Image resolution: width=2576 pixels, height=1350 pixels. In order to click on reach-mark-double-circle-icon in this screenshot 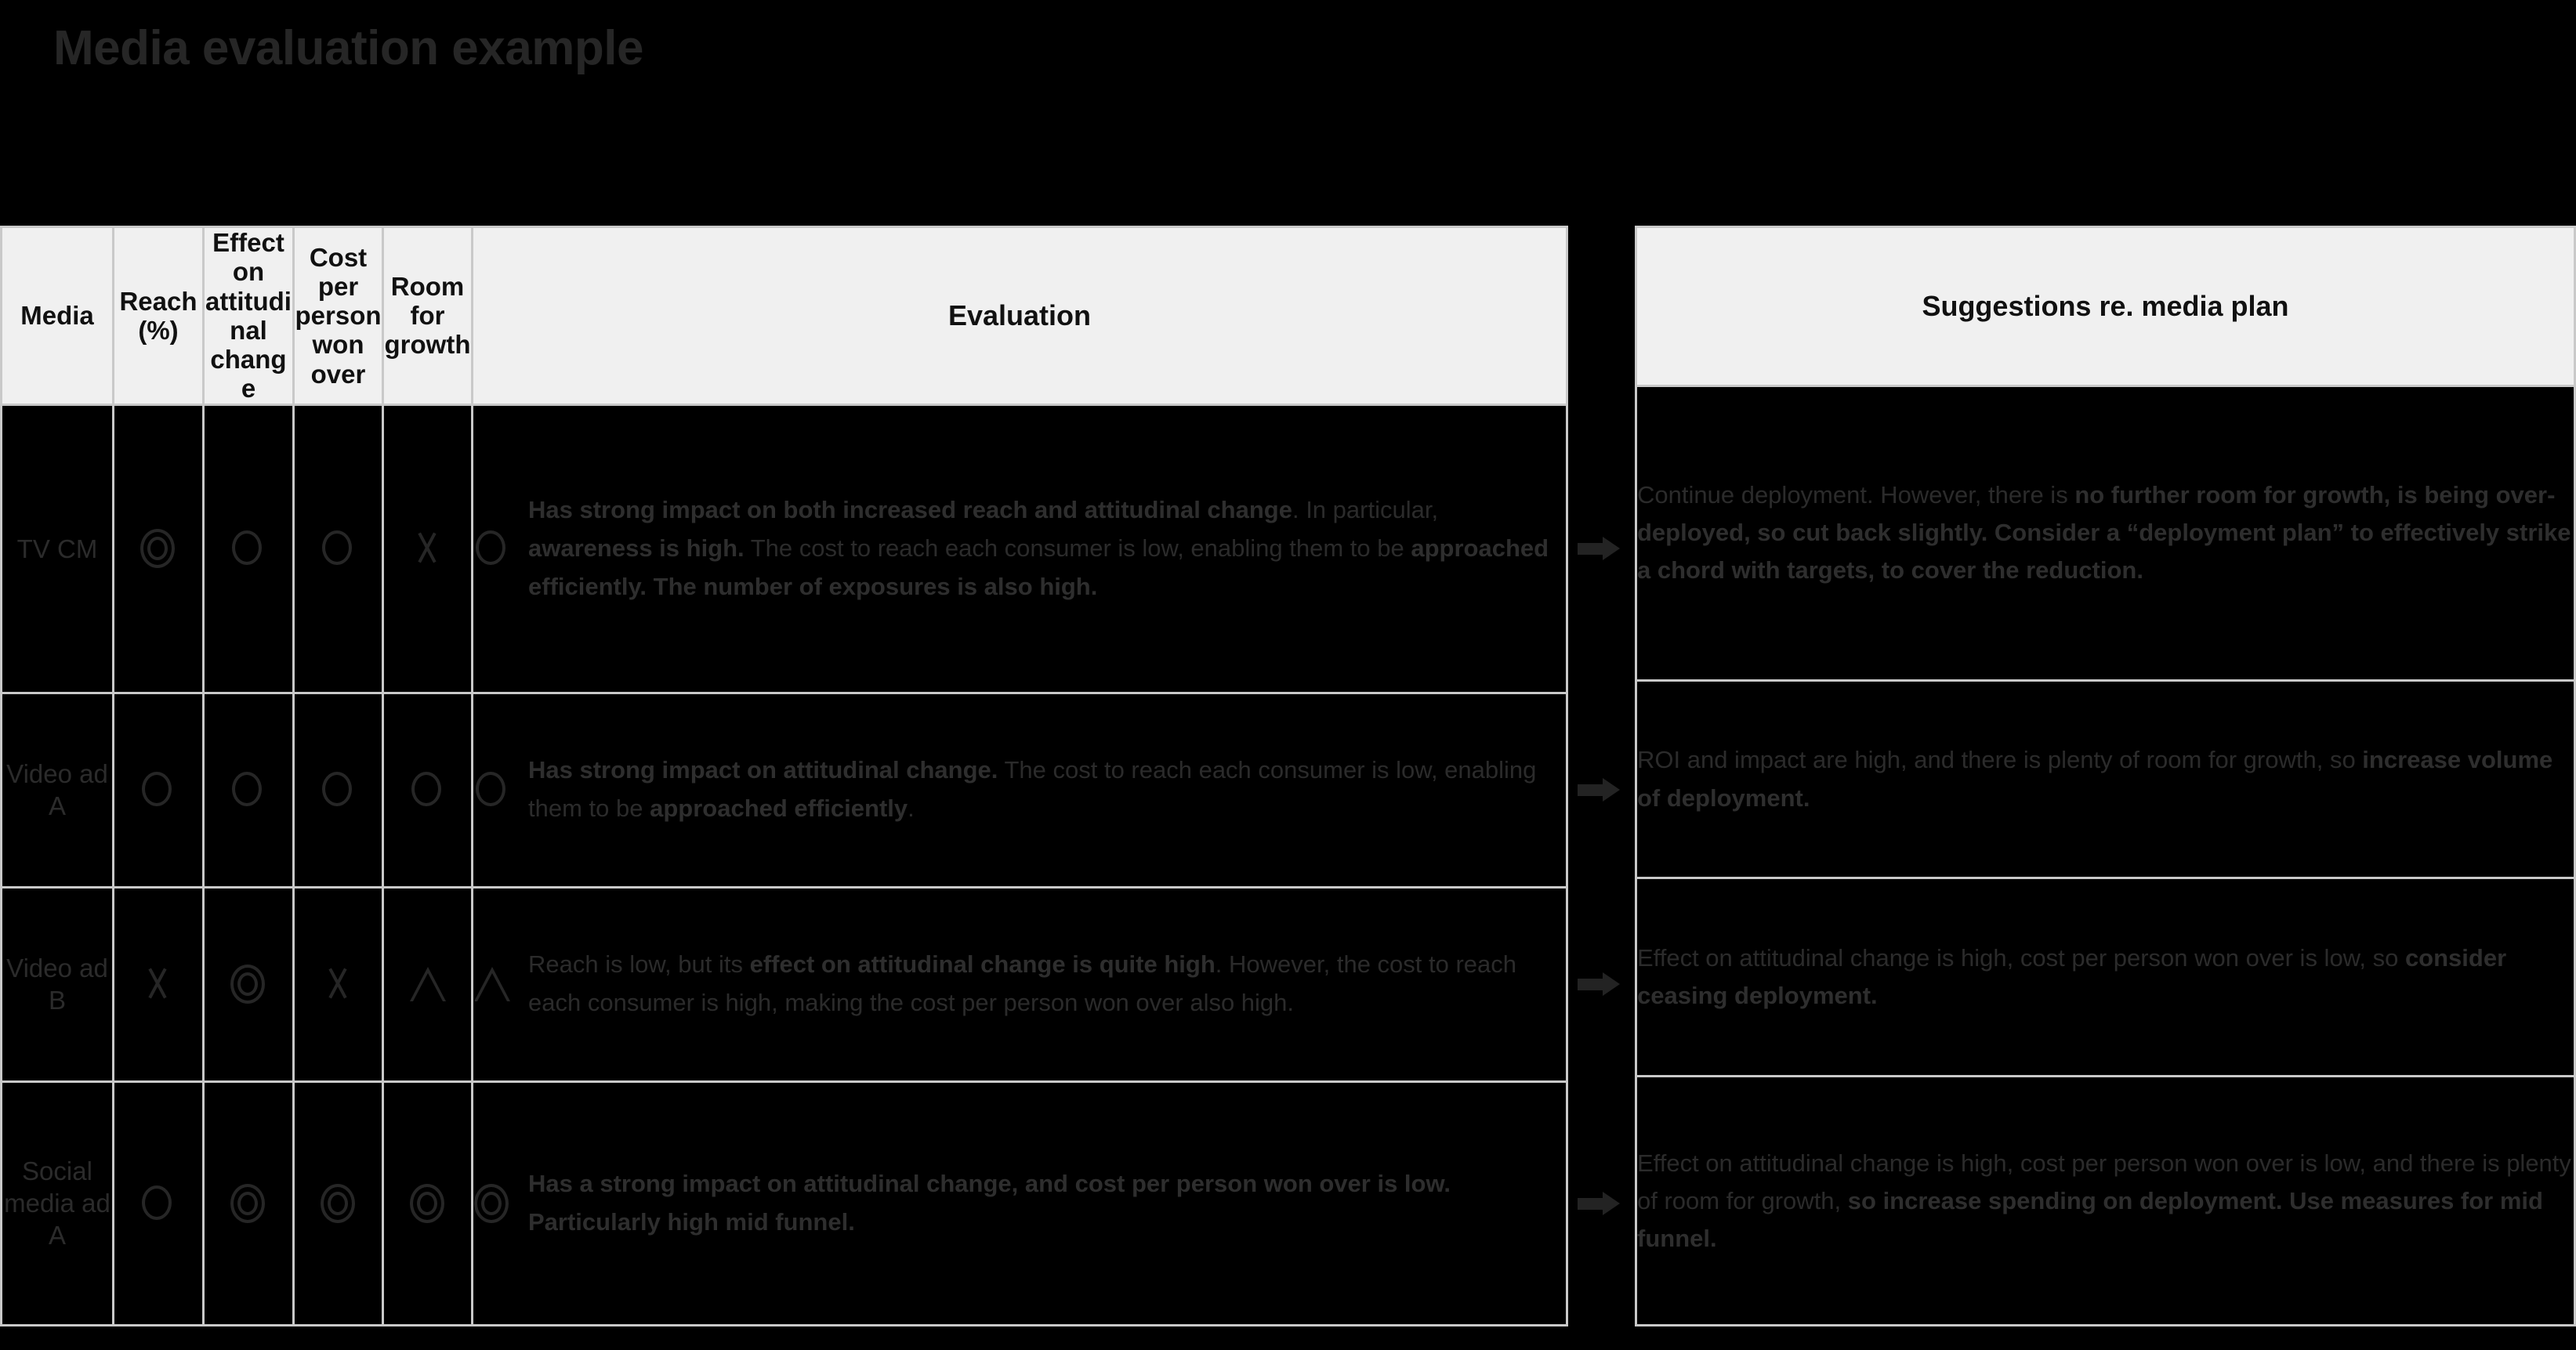, I will do `click(158, 549)`.